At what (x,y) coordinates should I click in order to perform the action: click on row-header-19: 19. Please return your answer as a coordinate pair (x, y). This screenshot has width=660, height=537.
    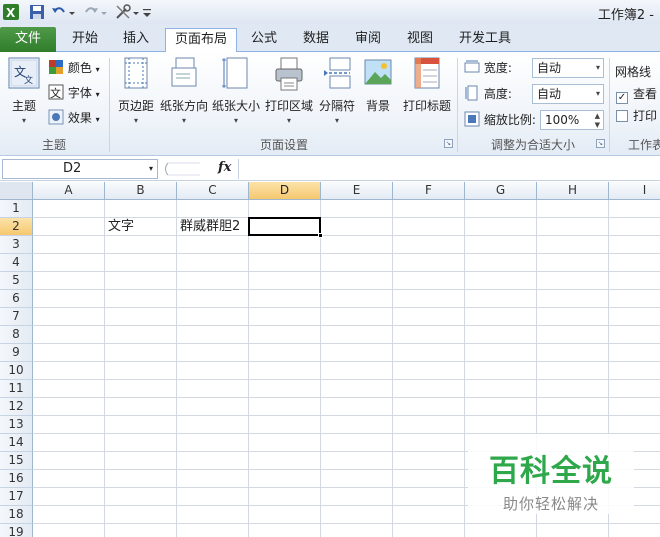
    Looking at the image, I should click on (16, 530).